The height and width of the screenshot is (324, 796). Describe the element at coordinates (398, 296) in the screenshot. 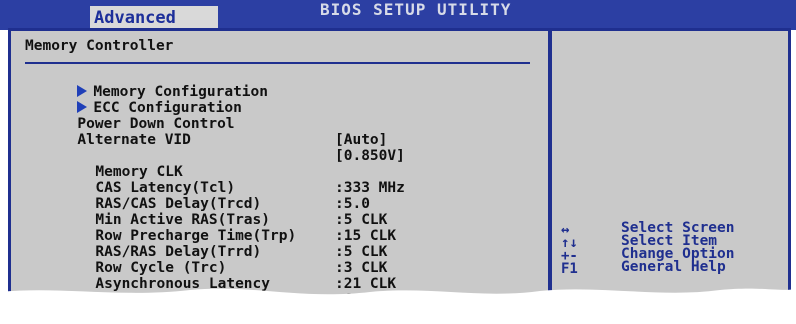

I see `torn-edge` at that location.